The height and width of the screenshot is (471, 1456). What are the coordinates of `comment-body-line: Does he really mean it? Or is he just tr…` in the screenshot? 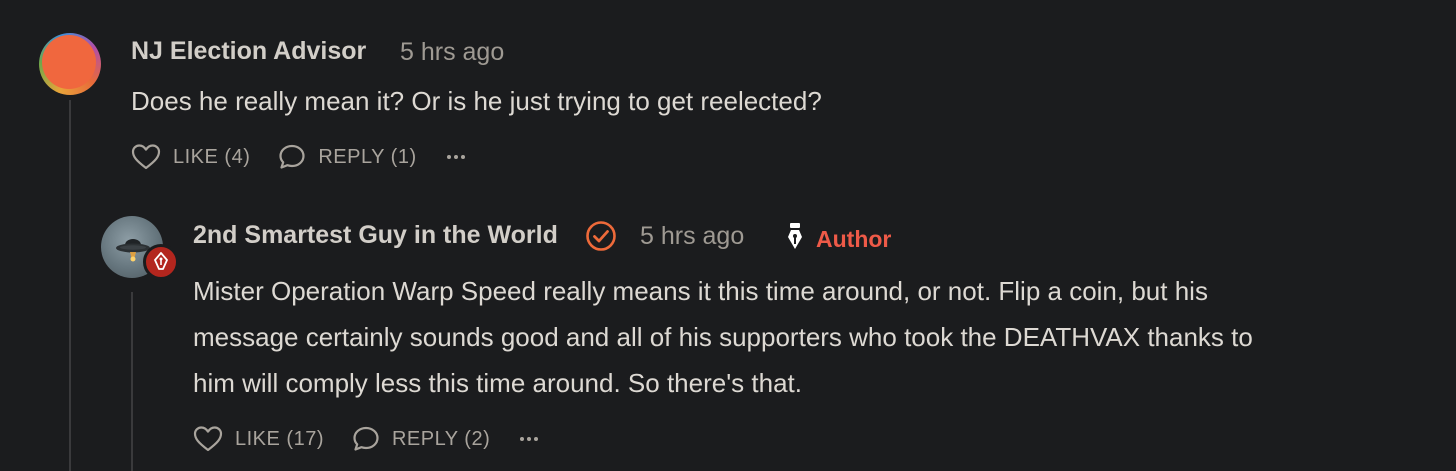 It's located at (476, 101).